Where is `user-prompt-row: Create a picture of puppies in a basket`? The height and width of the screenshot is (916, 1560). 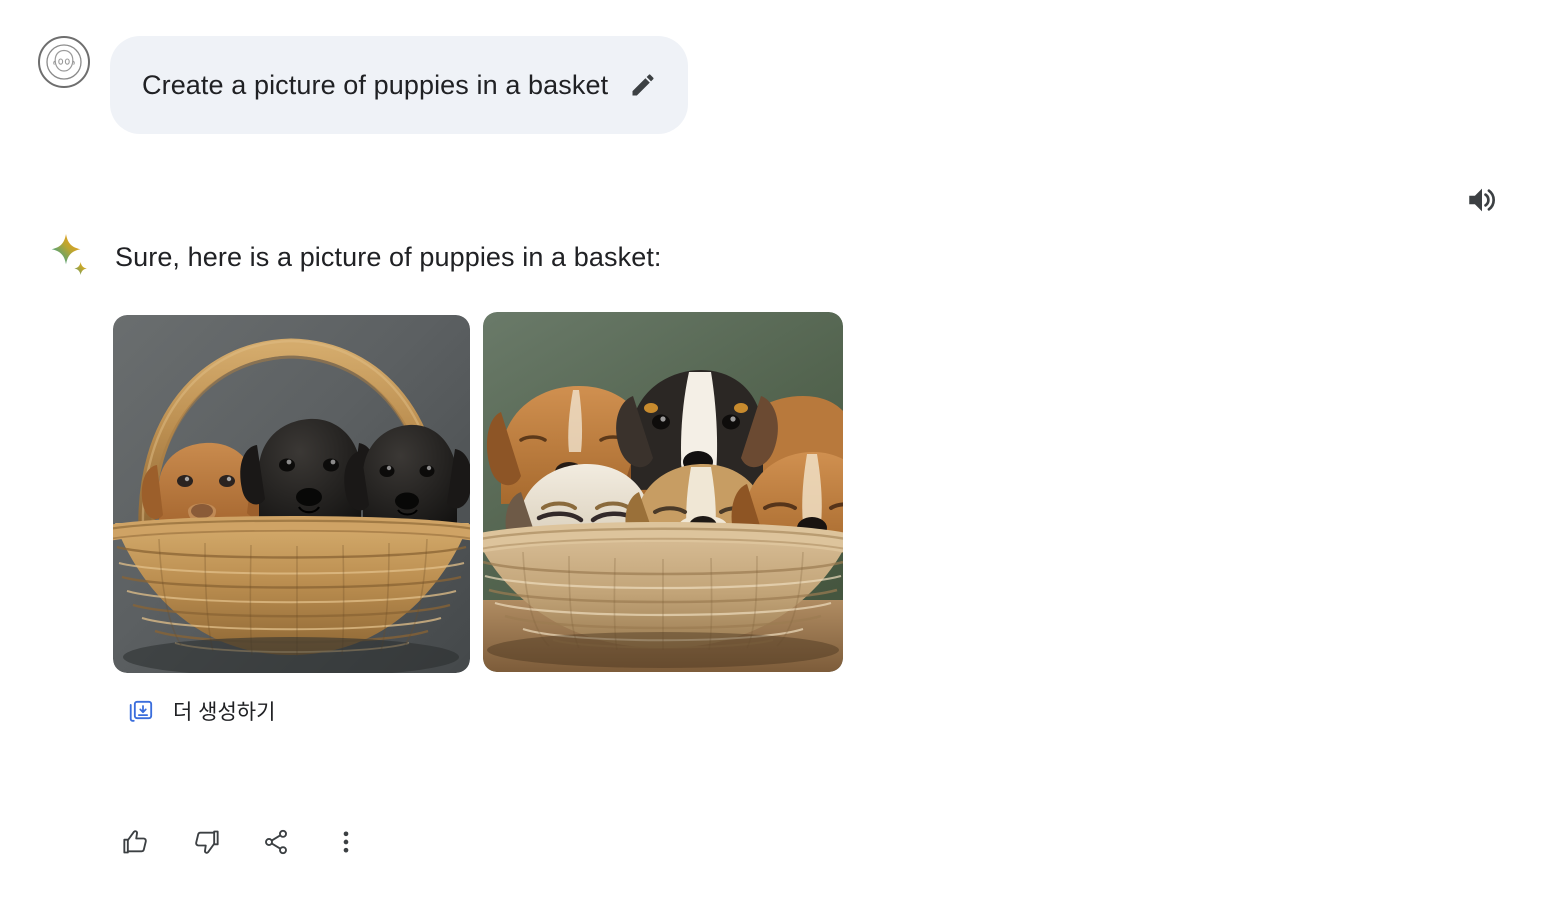
user-prompt-row: Create a picture of puppies in a basket is located at coordinates (363, 85).